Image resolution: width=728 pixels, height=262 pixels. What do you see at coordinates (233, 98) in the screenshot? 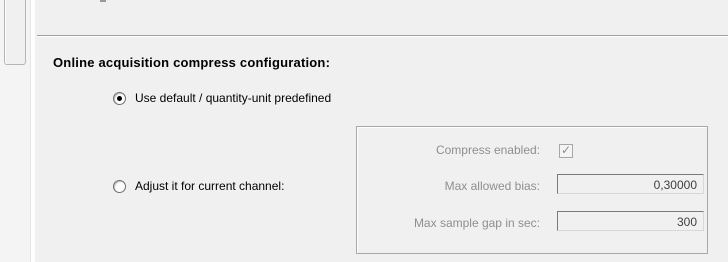
I see `use-default-radio-label: Use default / quantity-unit predefined` at bounding box center [233, 98].